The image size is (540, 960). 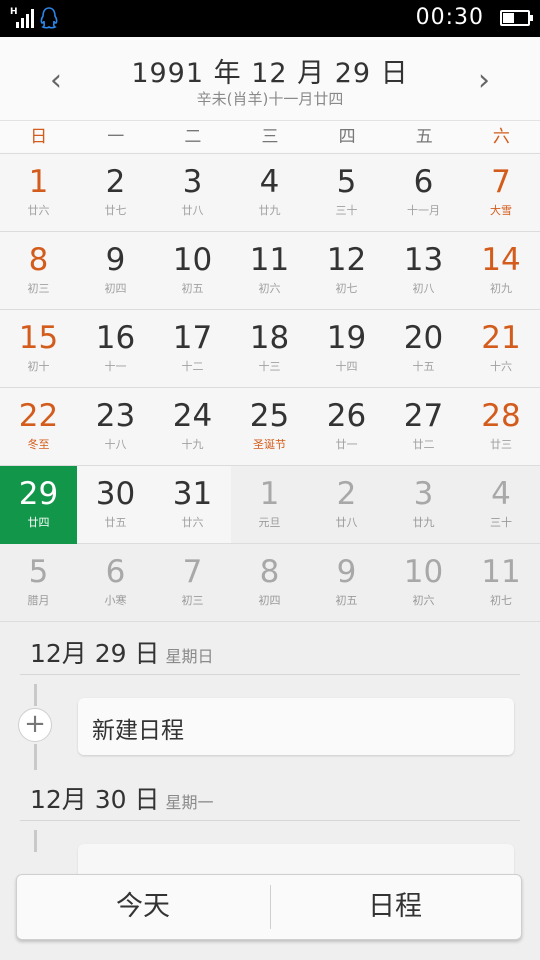 I want to click on calendar-day-cell: 12 初七, so click(x=346, y=271).